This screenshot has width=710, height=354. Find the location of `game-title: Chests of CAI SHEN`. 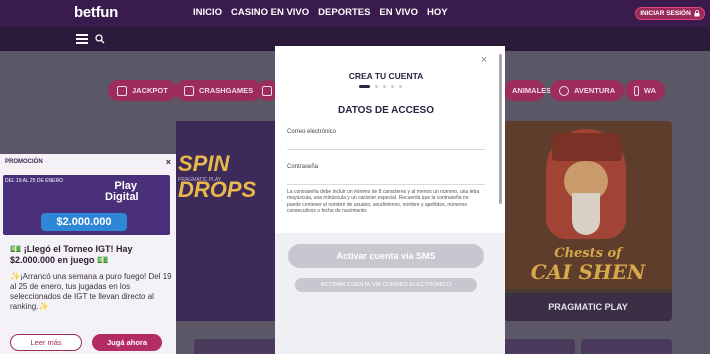

game-title: Chests of CAI SHEN is located at coordinates (588, 264).